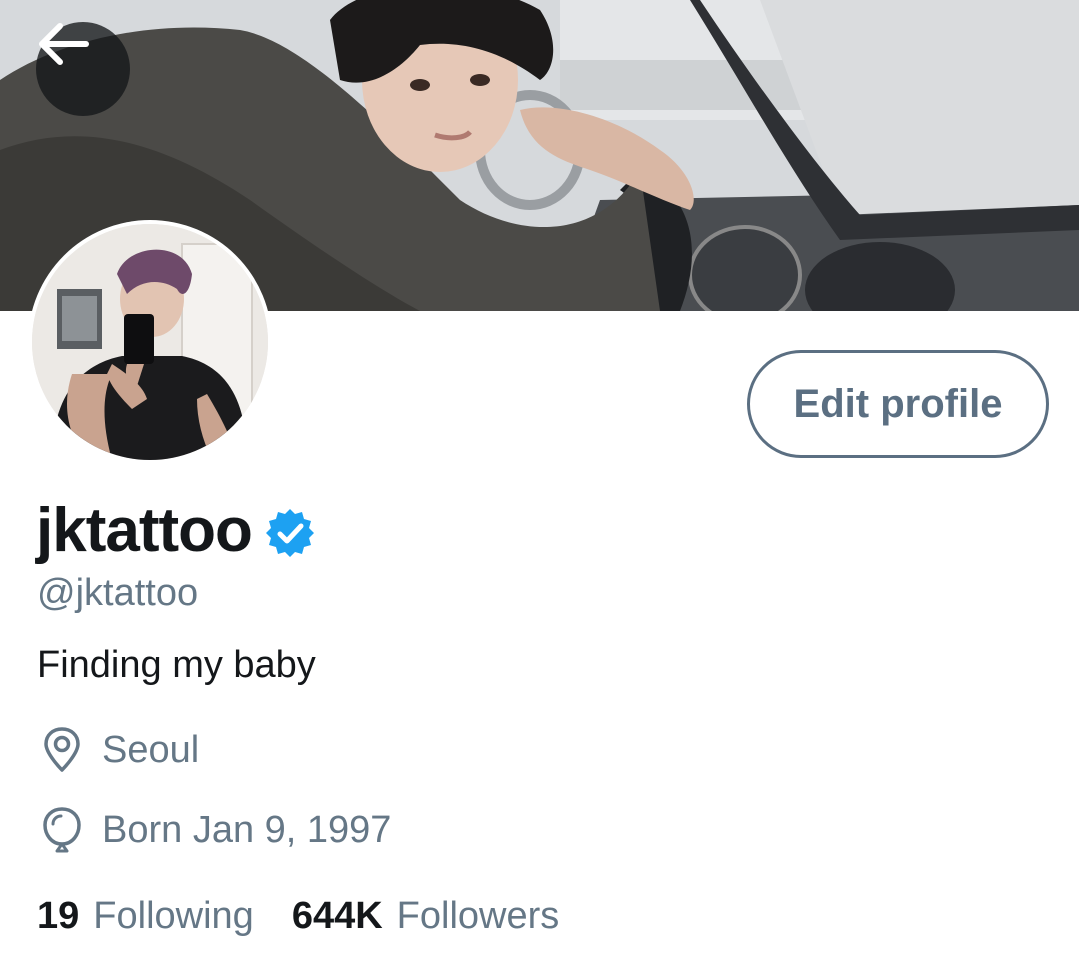 Image resolution: width=1079 pixels, height=966 pixels. What do you see at coordinates (247, 829) in the screenshot?
I see `birthday-text: Born Jan 9, 1997` at bounding box center [247, 829].